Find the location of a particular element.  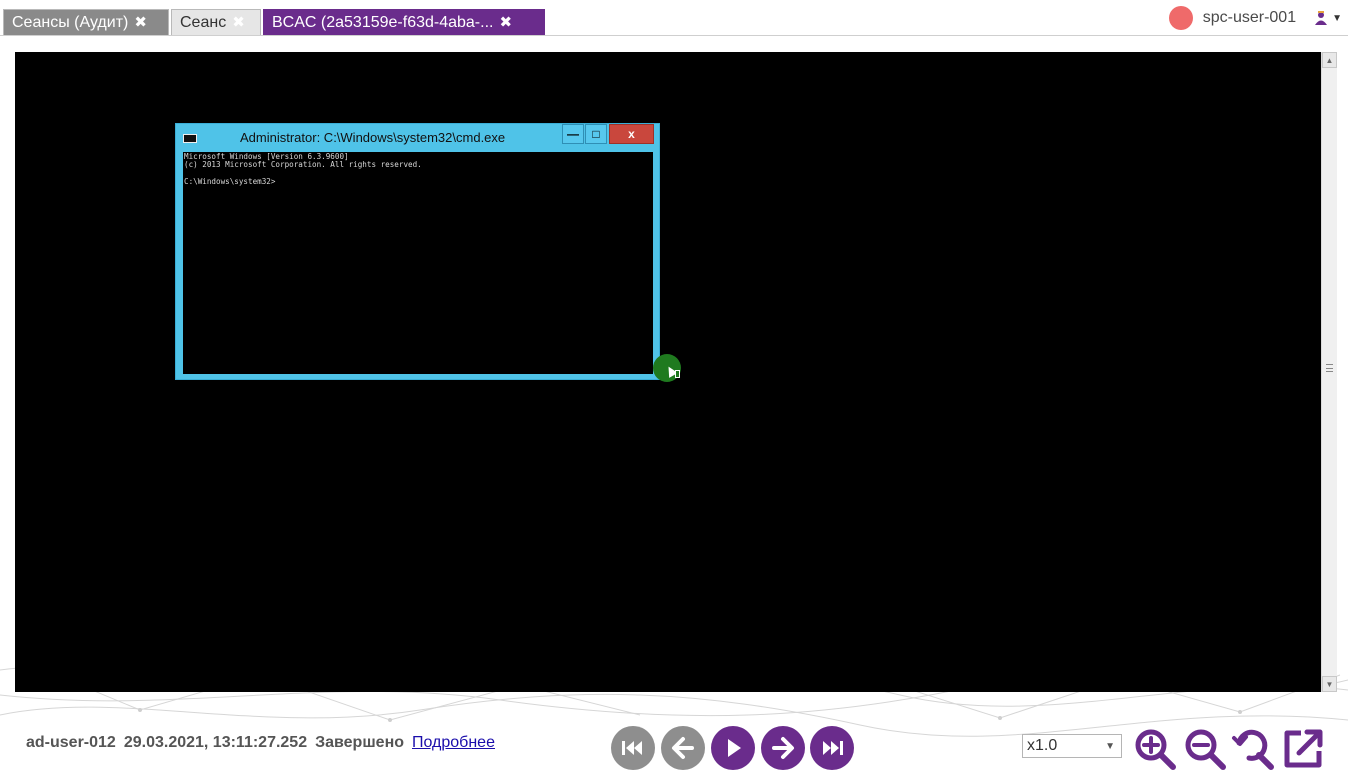

scroll-up-icon: ▲ is located at coordinates (1329, 60).